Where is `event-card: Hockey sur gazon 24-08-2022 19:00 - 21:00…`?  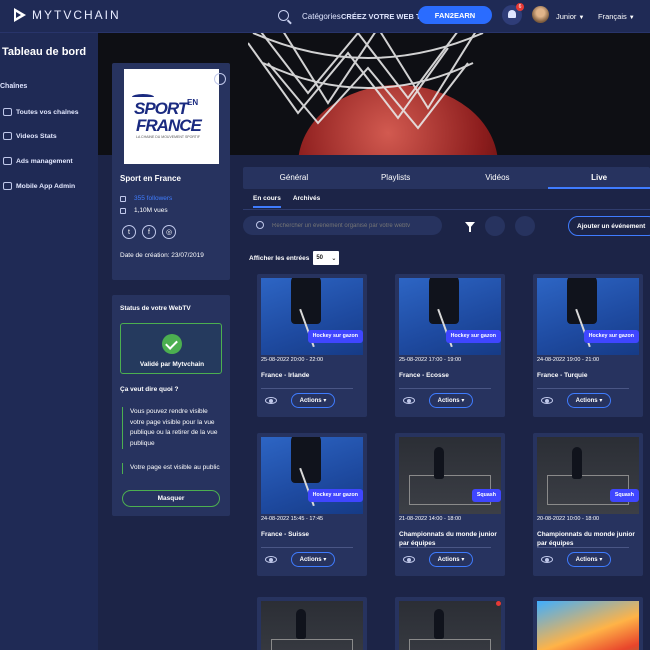 event-card: Hockey sur gazon 24-08-2022 19:00 - 21:00… is located at coordinates (588, 345).